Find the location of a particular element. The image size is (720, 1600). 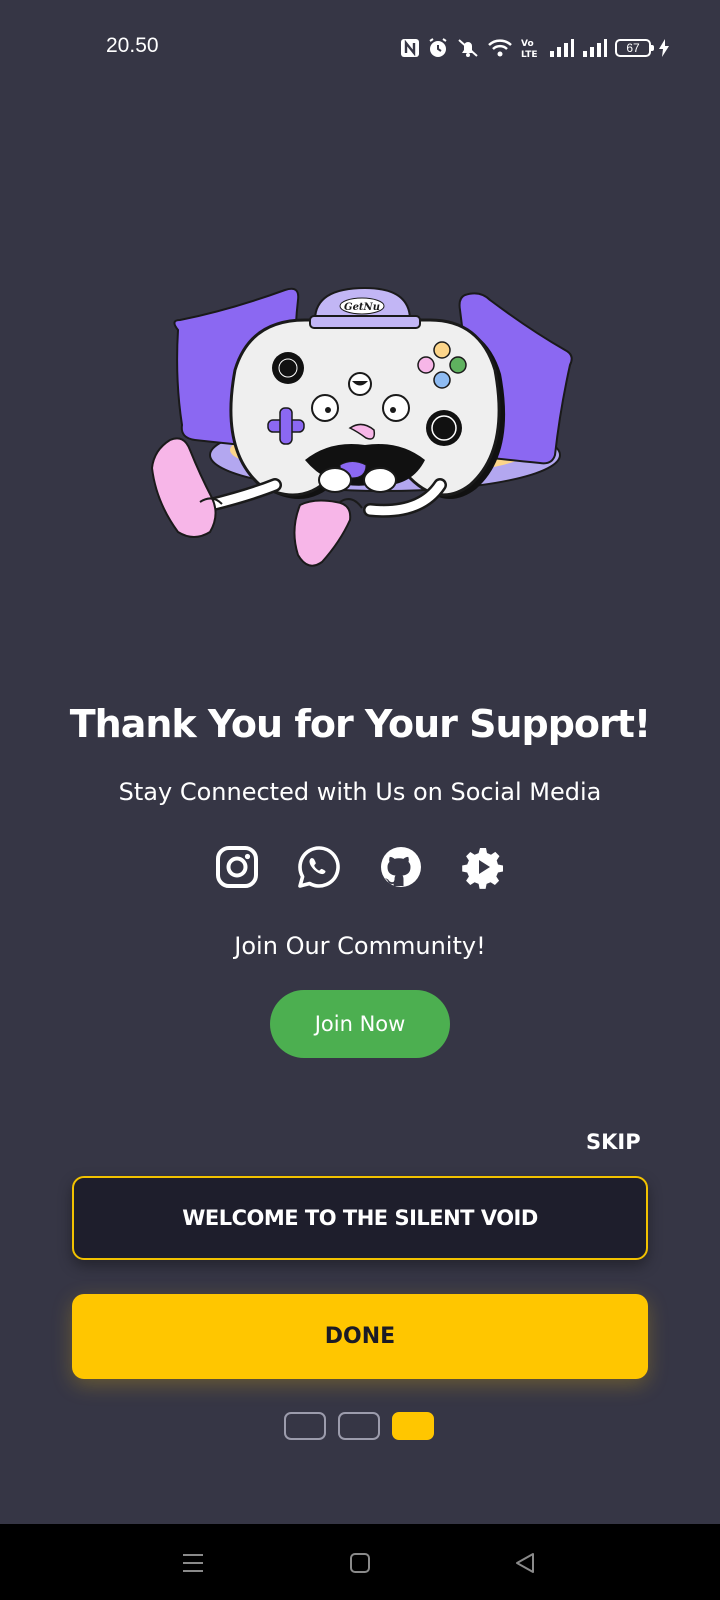

mute-icon is located at coordinates (468, 48).